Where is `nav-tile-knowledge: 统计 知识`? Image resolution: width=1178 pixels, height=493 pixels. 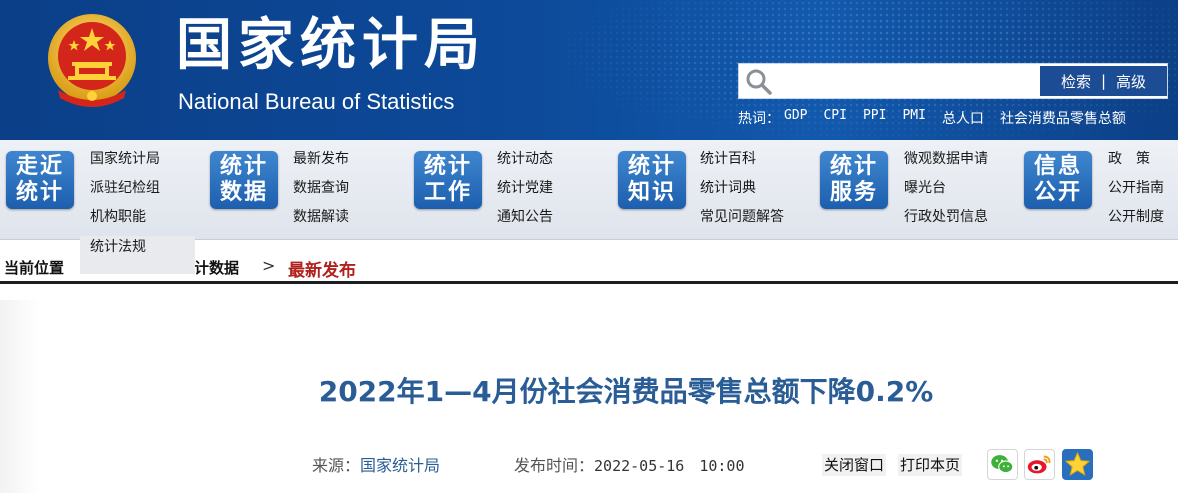
nav-tile-knowledge: 统计 知识 is located at coordinates (652, 180).